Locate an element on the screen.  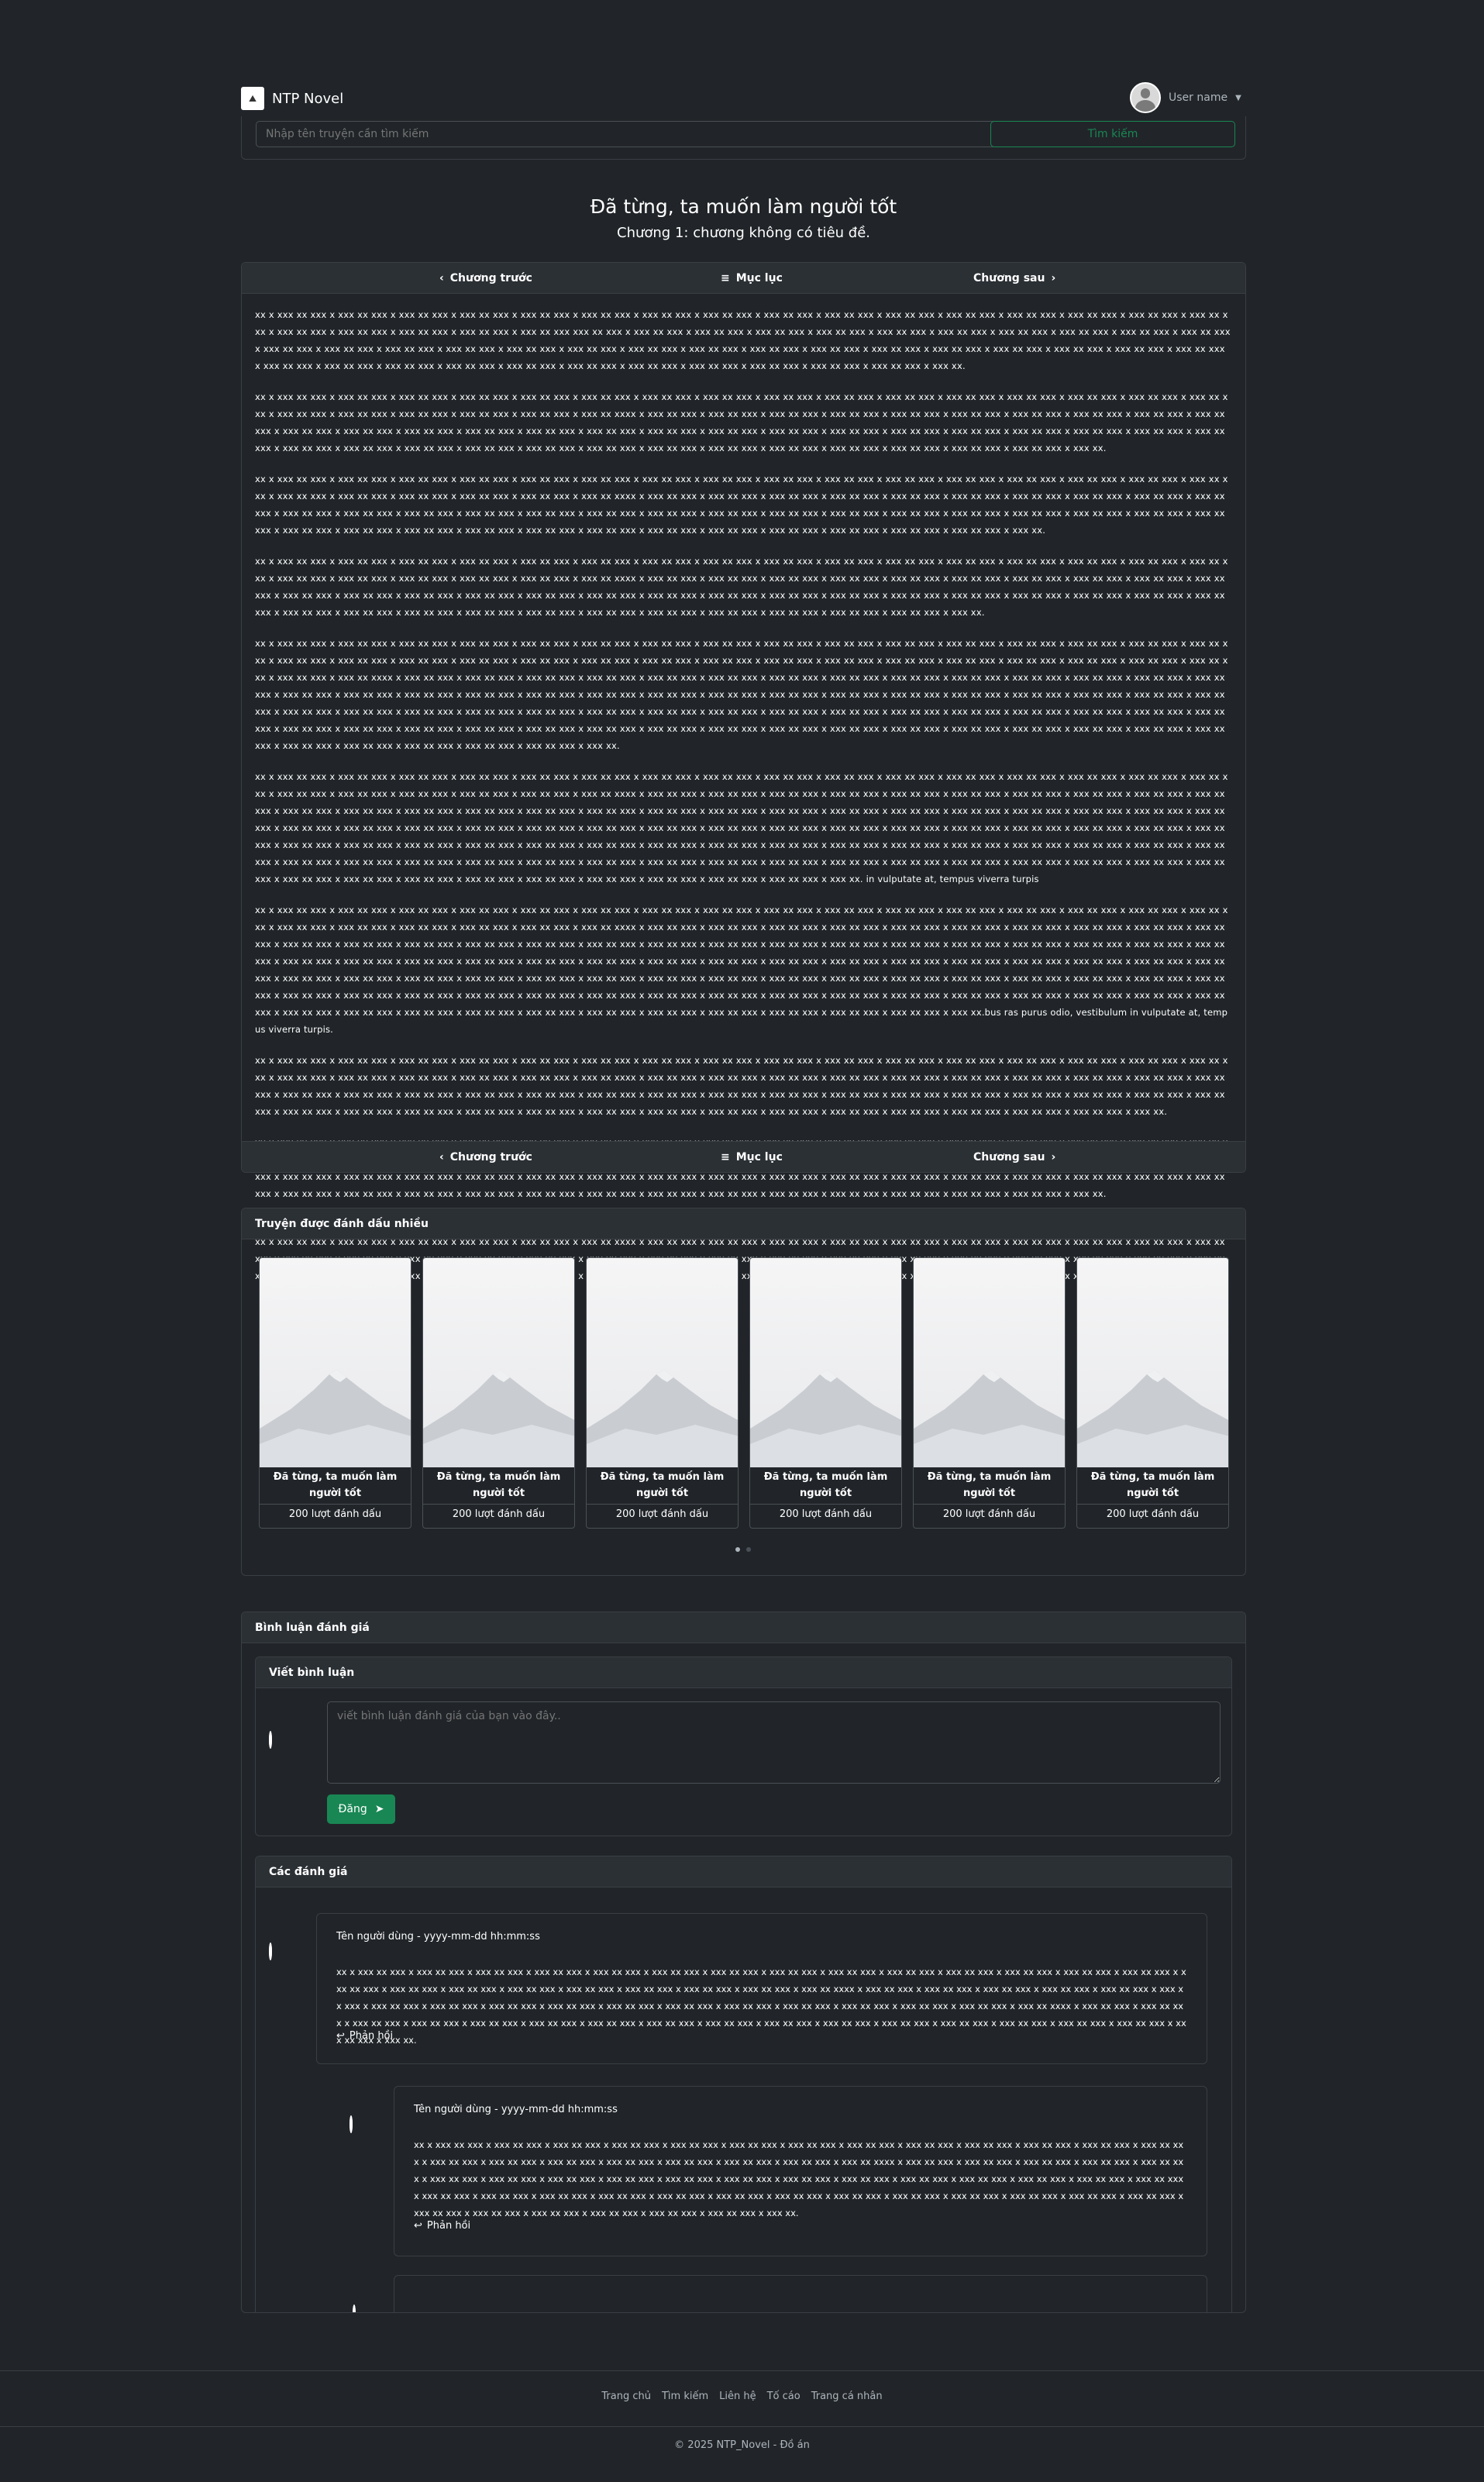
review-reply-item is located at coordinates (800, 2293).